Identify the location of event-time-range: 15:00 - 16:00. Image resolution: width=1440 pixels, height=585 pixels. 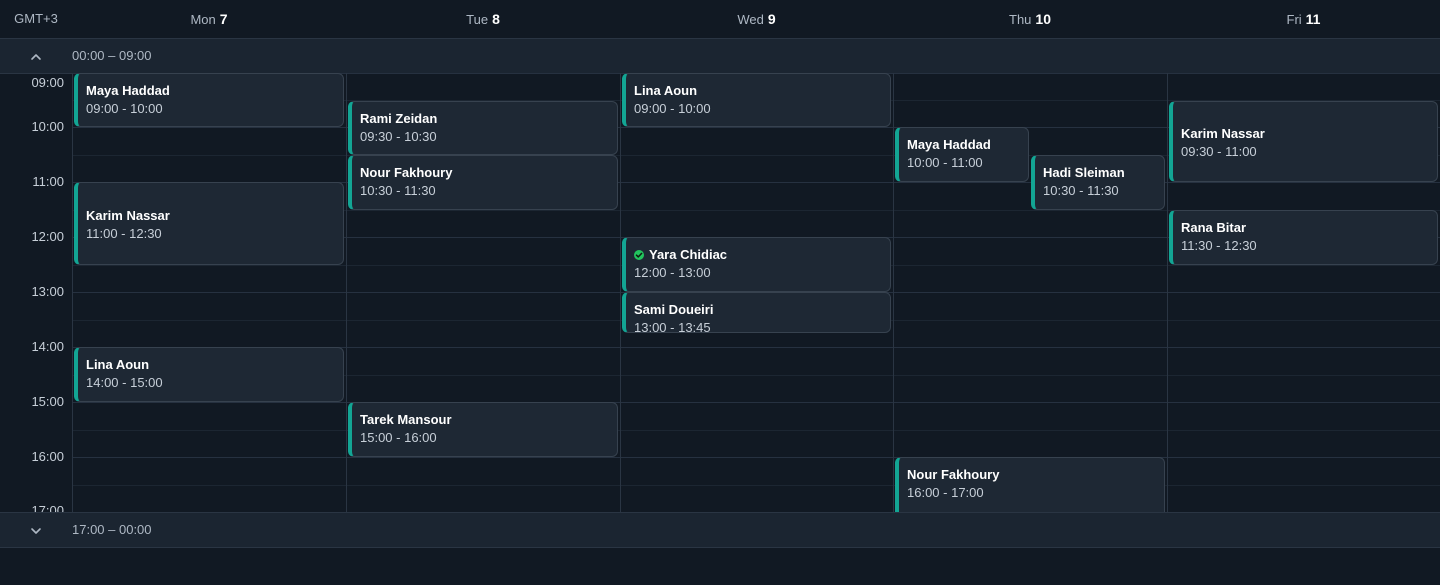
(398, 437).